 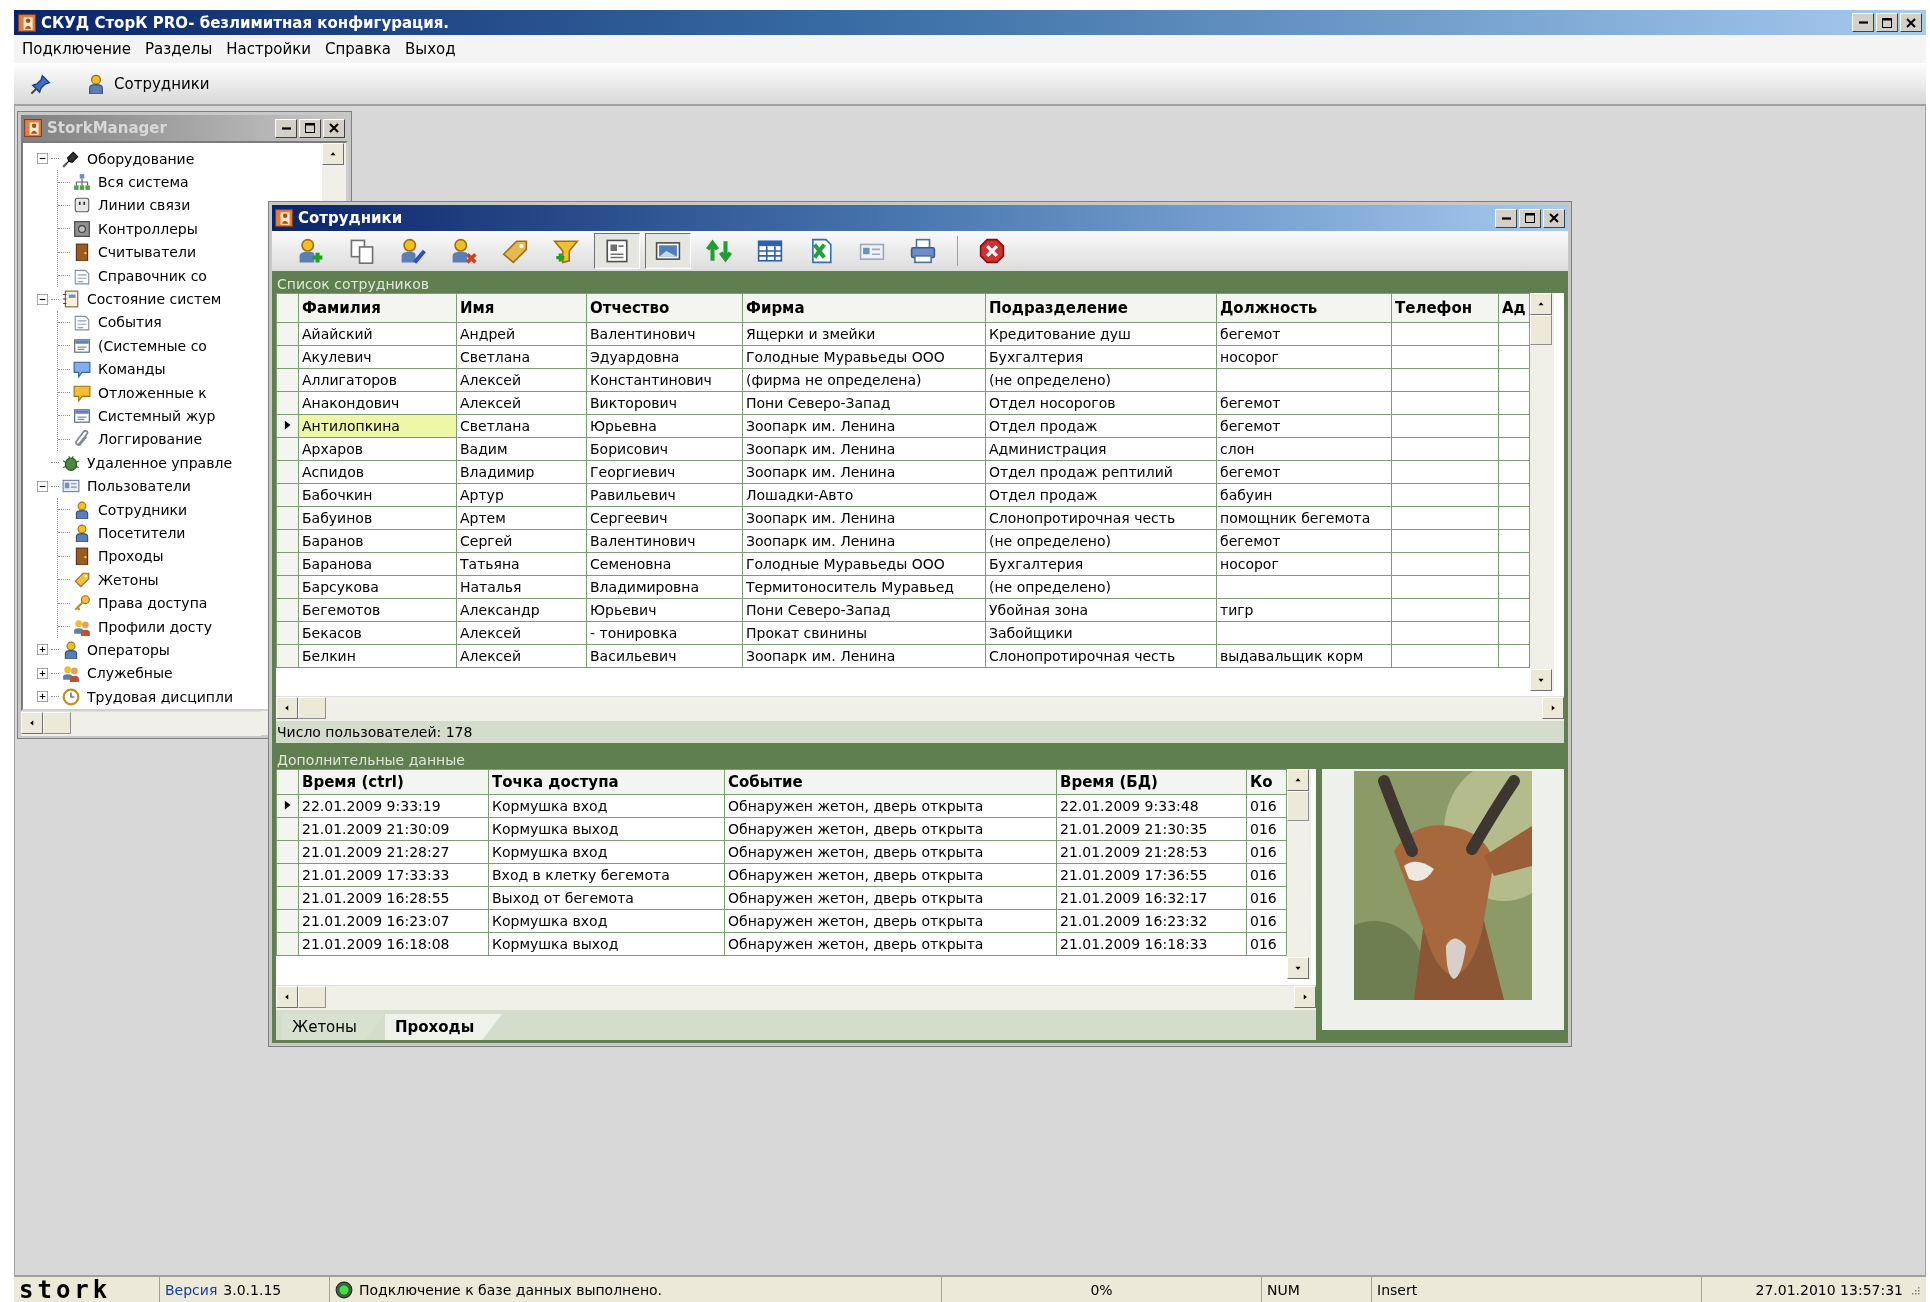 I want to click on tree-item: Логгирование, so click(x=148, y=439).